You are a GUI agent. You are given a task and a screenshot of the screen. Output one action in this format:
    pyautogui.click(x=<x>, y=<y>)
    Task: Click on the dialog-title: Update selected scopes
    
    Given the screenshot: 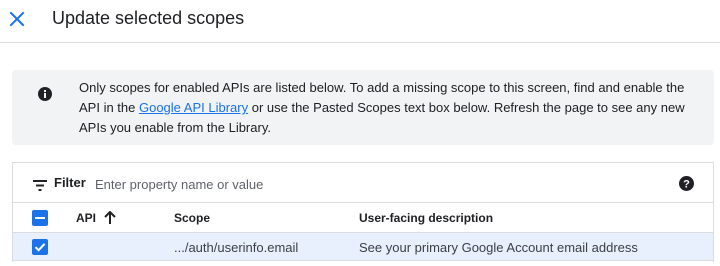 What is the action you would take?
    pyautogui.click(x=148, y=18)
    